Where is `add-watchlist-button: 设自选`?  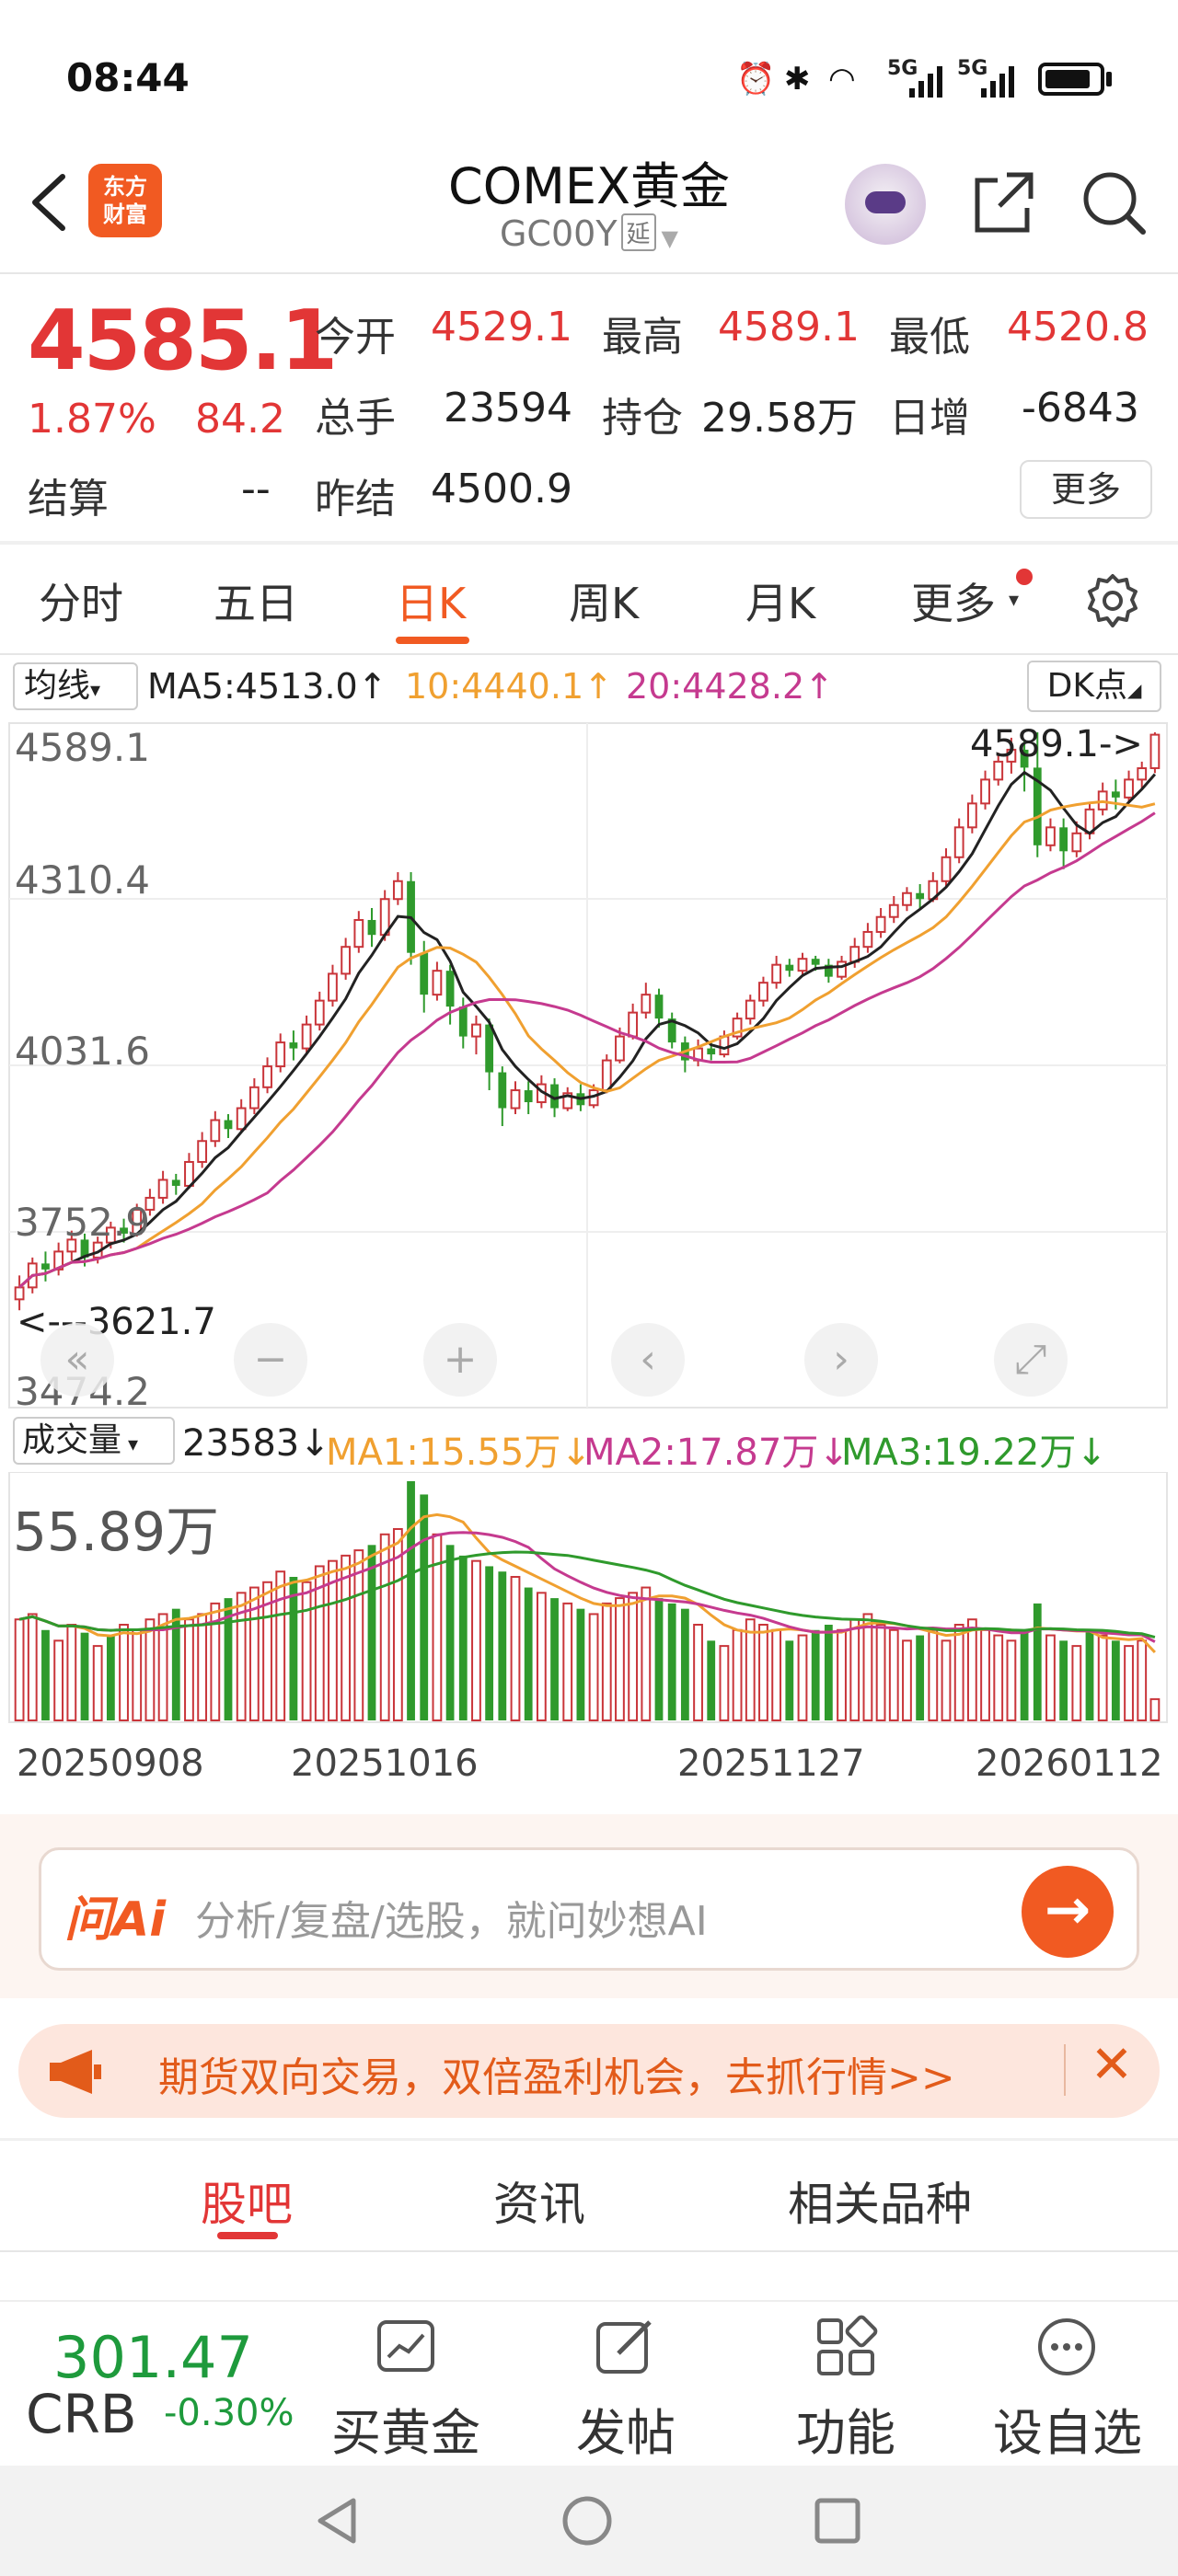 add-watchlist-button: 设自选 is located at coordinates (1068, 2428).